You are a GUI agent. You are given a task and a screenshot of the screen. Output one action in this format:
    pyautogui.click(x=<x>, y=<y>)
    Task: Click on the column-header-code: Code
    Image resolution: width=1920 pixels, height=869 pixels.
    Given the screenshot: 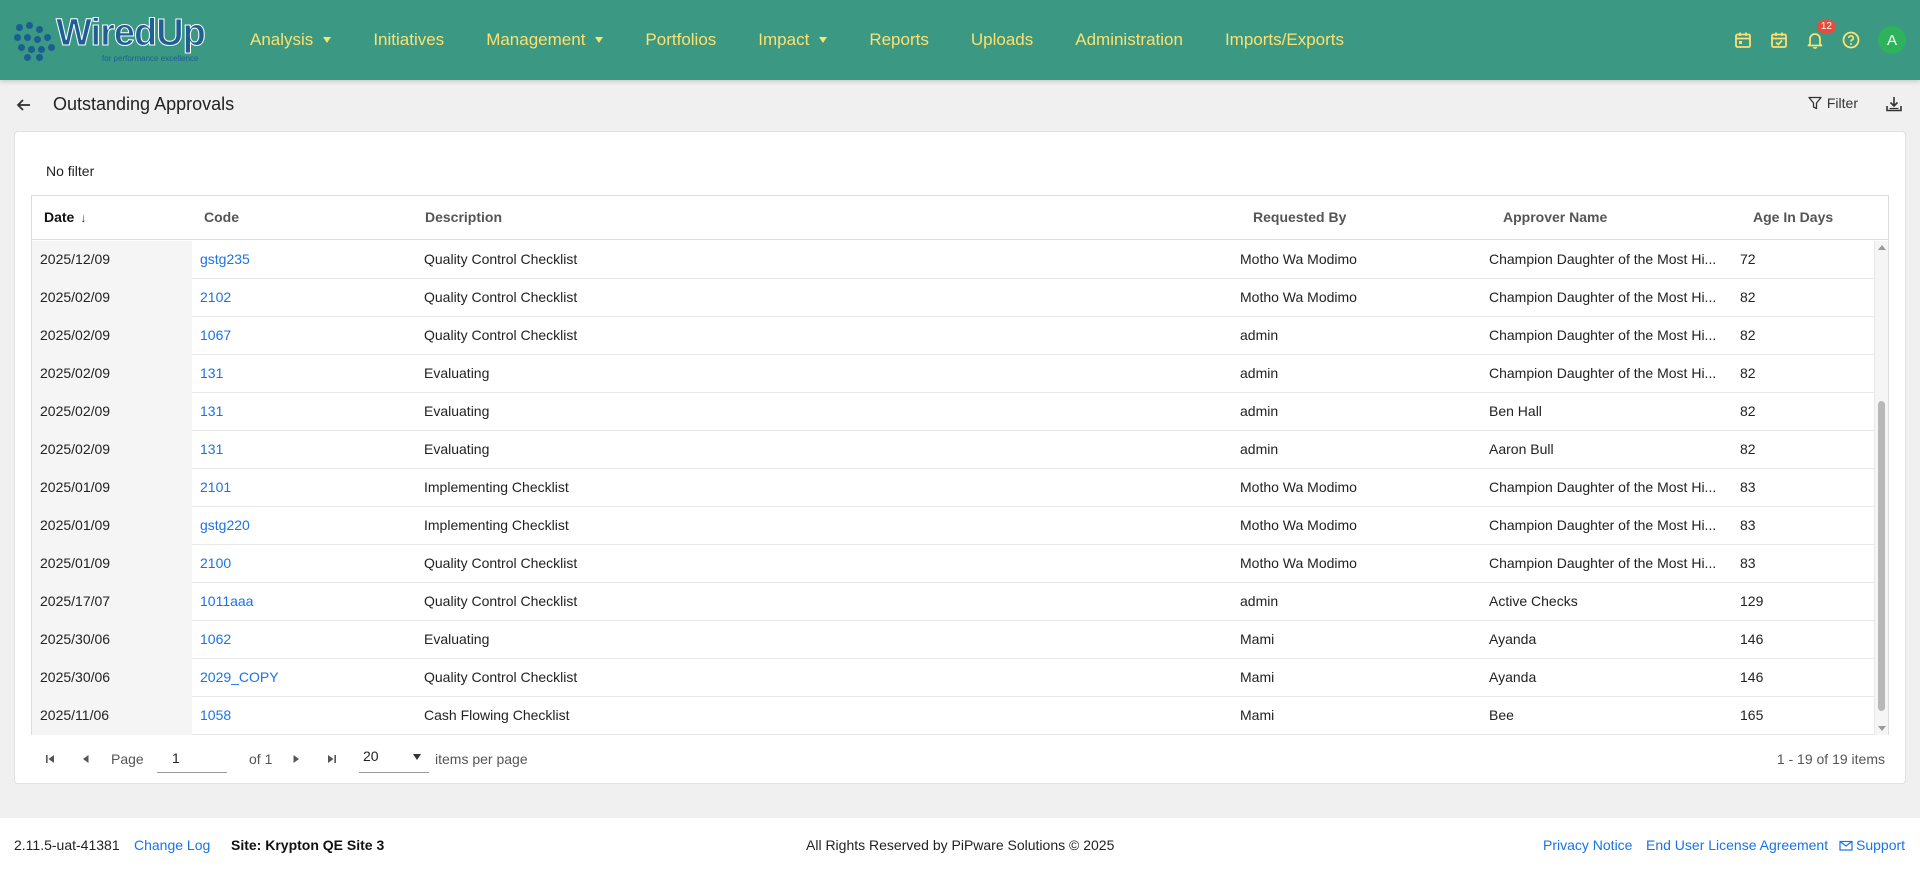 What is the action you would take?
    pyautogui.click(x=221, y=217)
    